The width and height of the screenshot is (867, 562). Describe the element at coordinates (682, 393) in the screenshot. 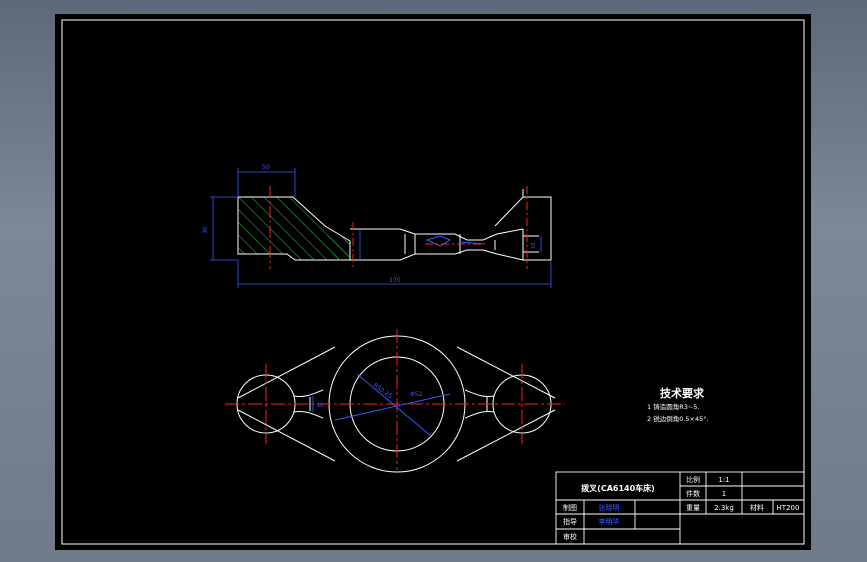

I see `tech-req-title: 技术要求` at that location.